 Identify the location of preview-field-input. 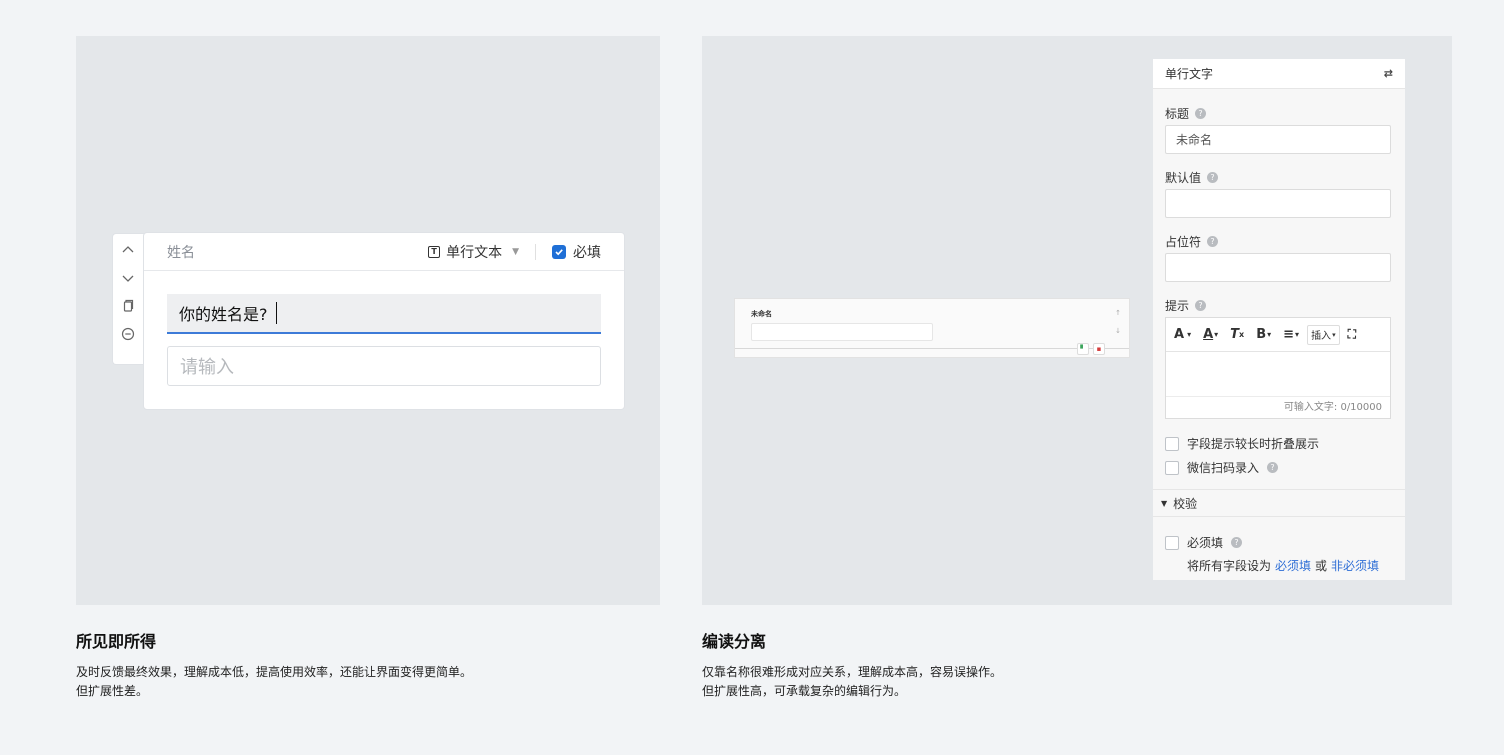
(842, 332).